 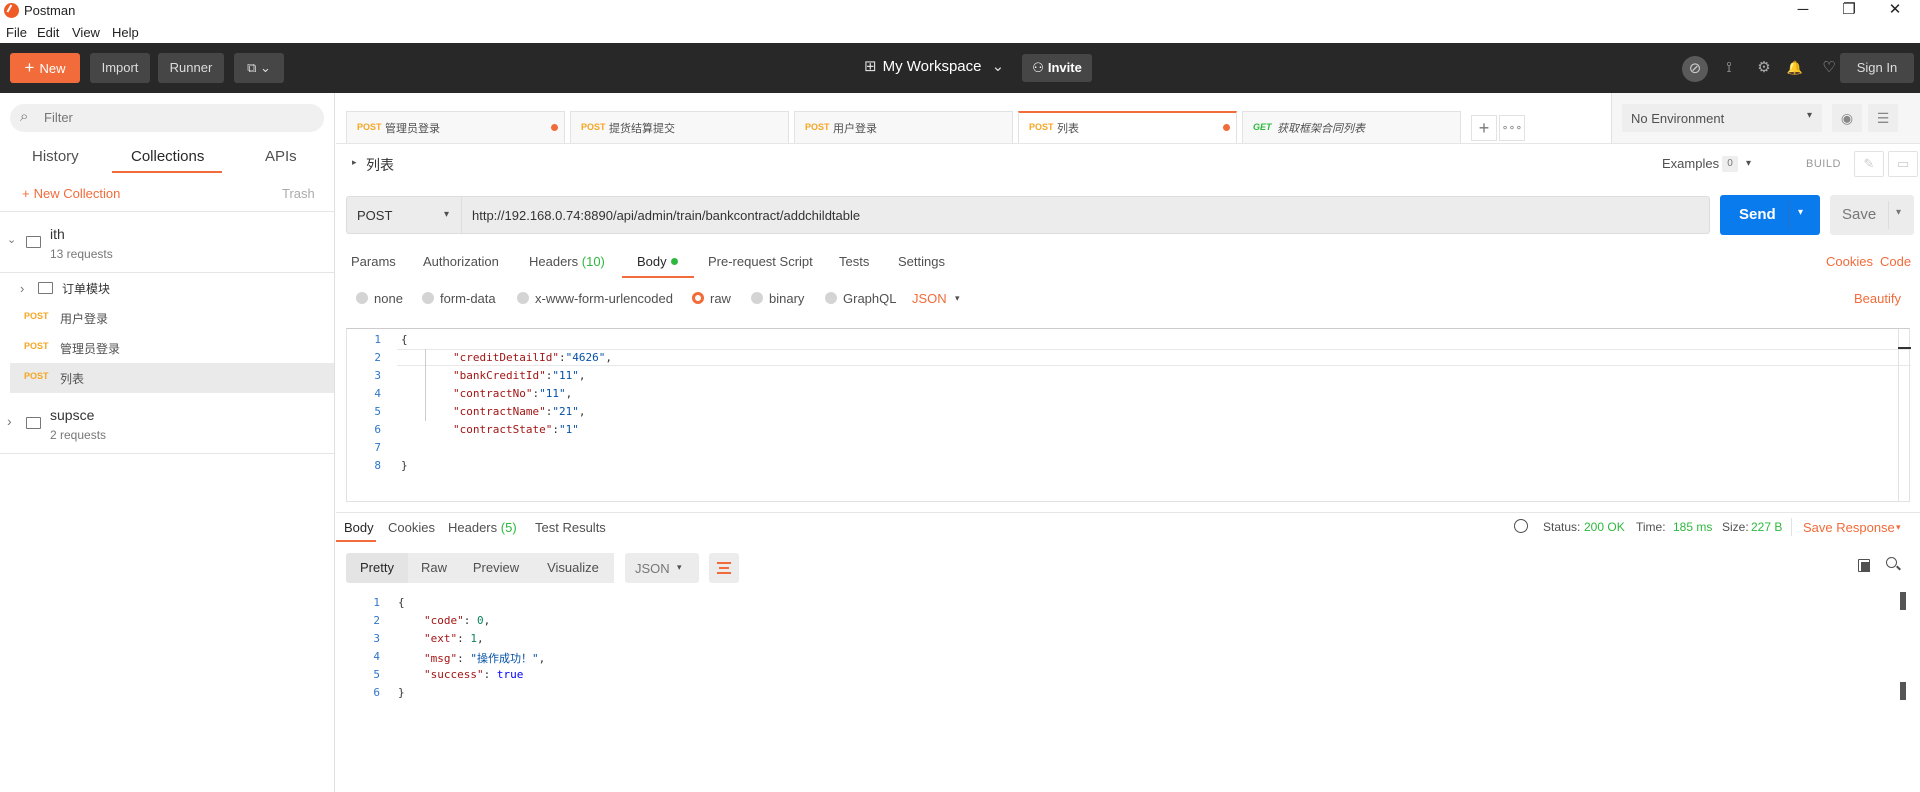 What do you see at coordinates (567, 261) in the screenshot?
I see `tab-headers: Headers (10)` at bounding box center [567, 261].